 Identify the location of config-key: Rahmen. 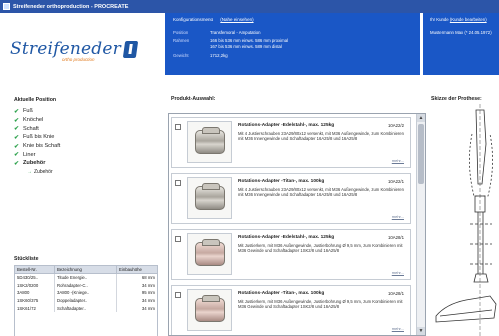
(181, 40).